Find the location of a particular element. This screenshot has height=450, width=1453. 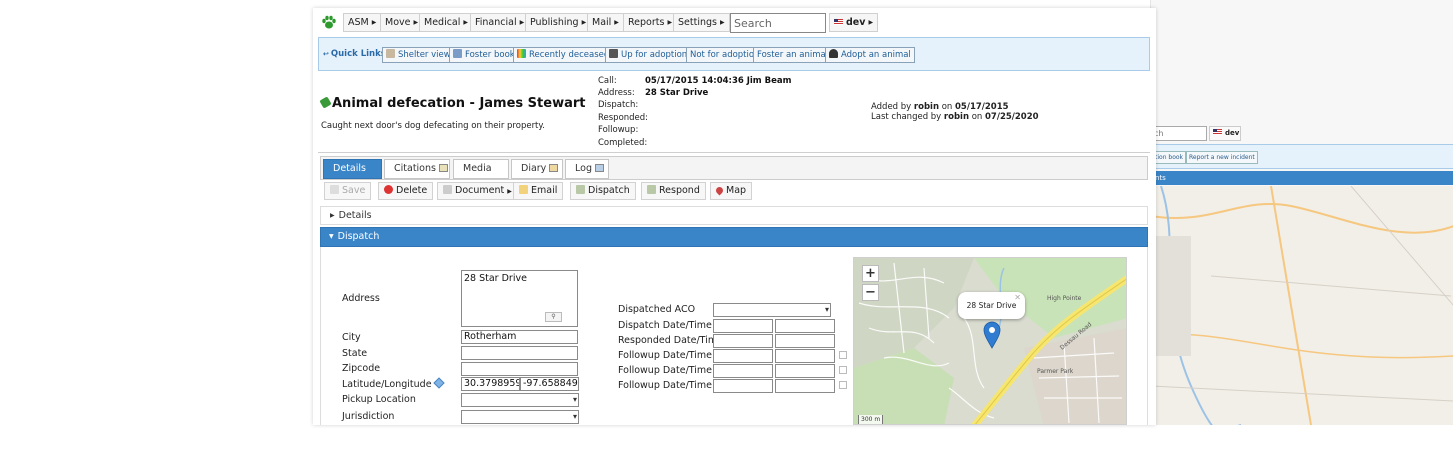

longitude-input: -97.65884919 is located at coordinates (549, 384).